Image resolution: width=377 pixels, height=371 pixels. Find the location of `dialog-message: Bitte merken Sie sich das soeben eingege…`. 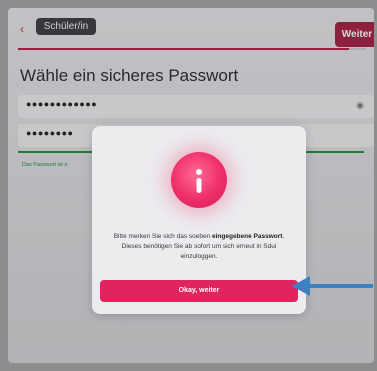

dialog-message: Bitte merken Sie sich das soeben eingege… is located at coordinates (199, 246).